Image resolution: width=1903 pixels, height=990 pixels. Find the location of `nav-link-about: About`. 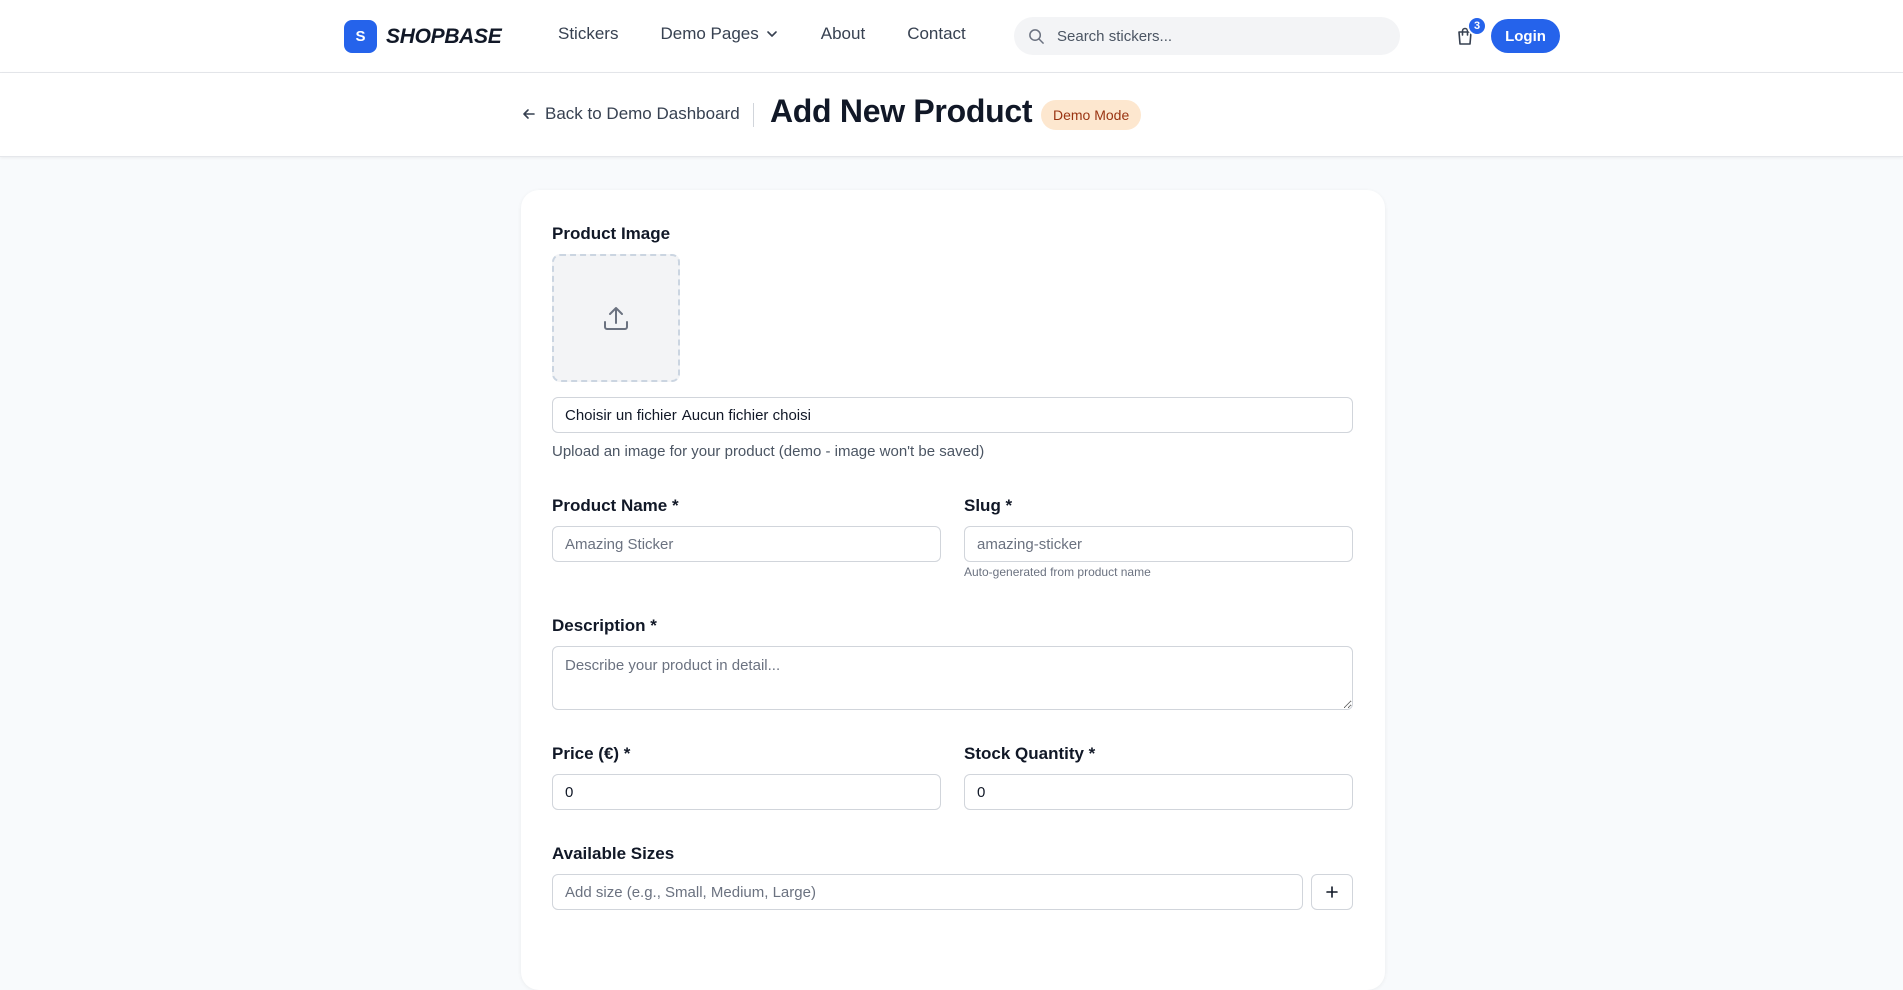

nav-link-about: About is located at coordinates (843, 34).